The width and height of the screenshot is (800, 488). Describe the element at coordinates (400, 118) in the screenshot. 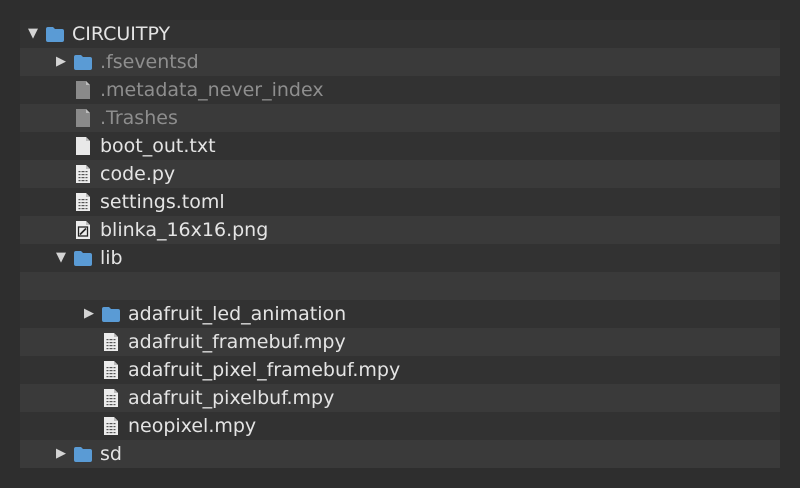

I see `tree-row: .Trashes` at that location.